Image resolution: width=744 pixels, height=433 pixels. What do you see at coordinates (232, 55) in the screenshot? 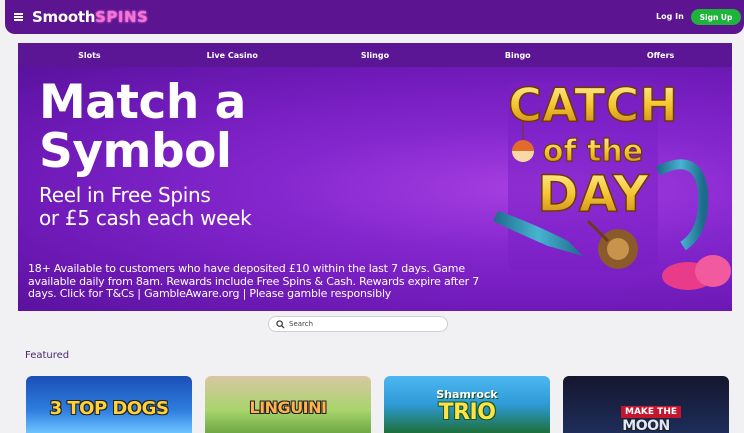
I see `nav-item-live-casino: Live Casino` at bounding box center [232, 55].